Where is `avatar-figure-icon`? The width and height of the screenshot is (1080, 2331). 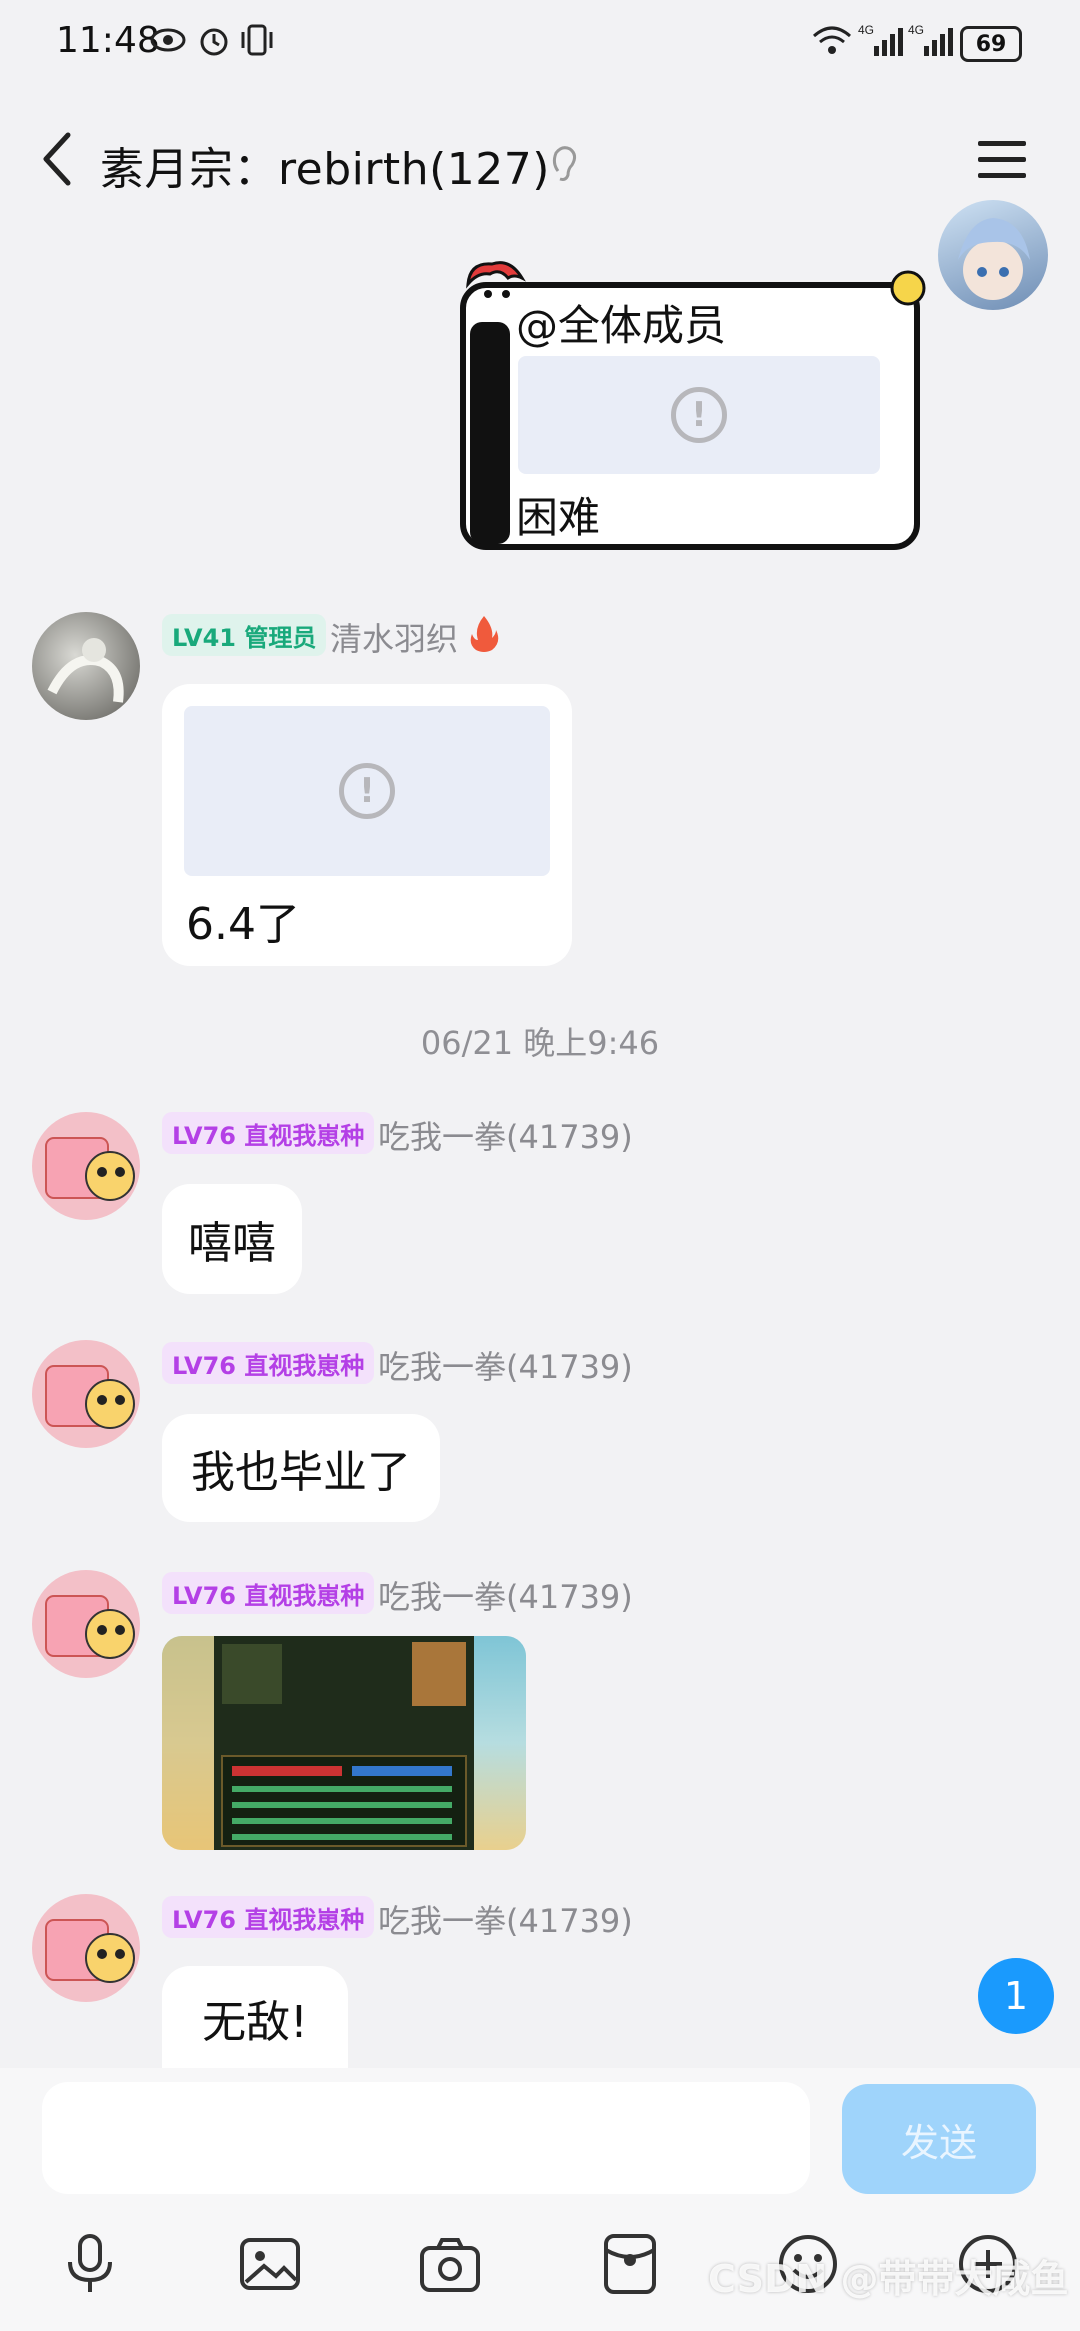
avatar-figure-icon is located at coordinates (85, 670).